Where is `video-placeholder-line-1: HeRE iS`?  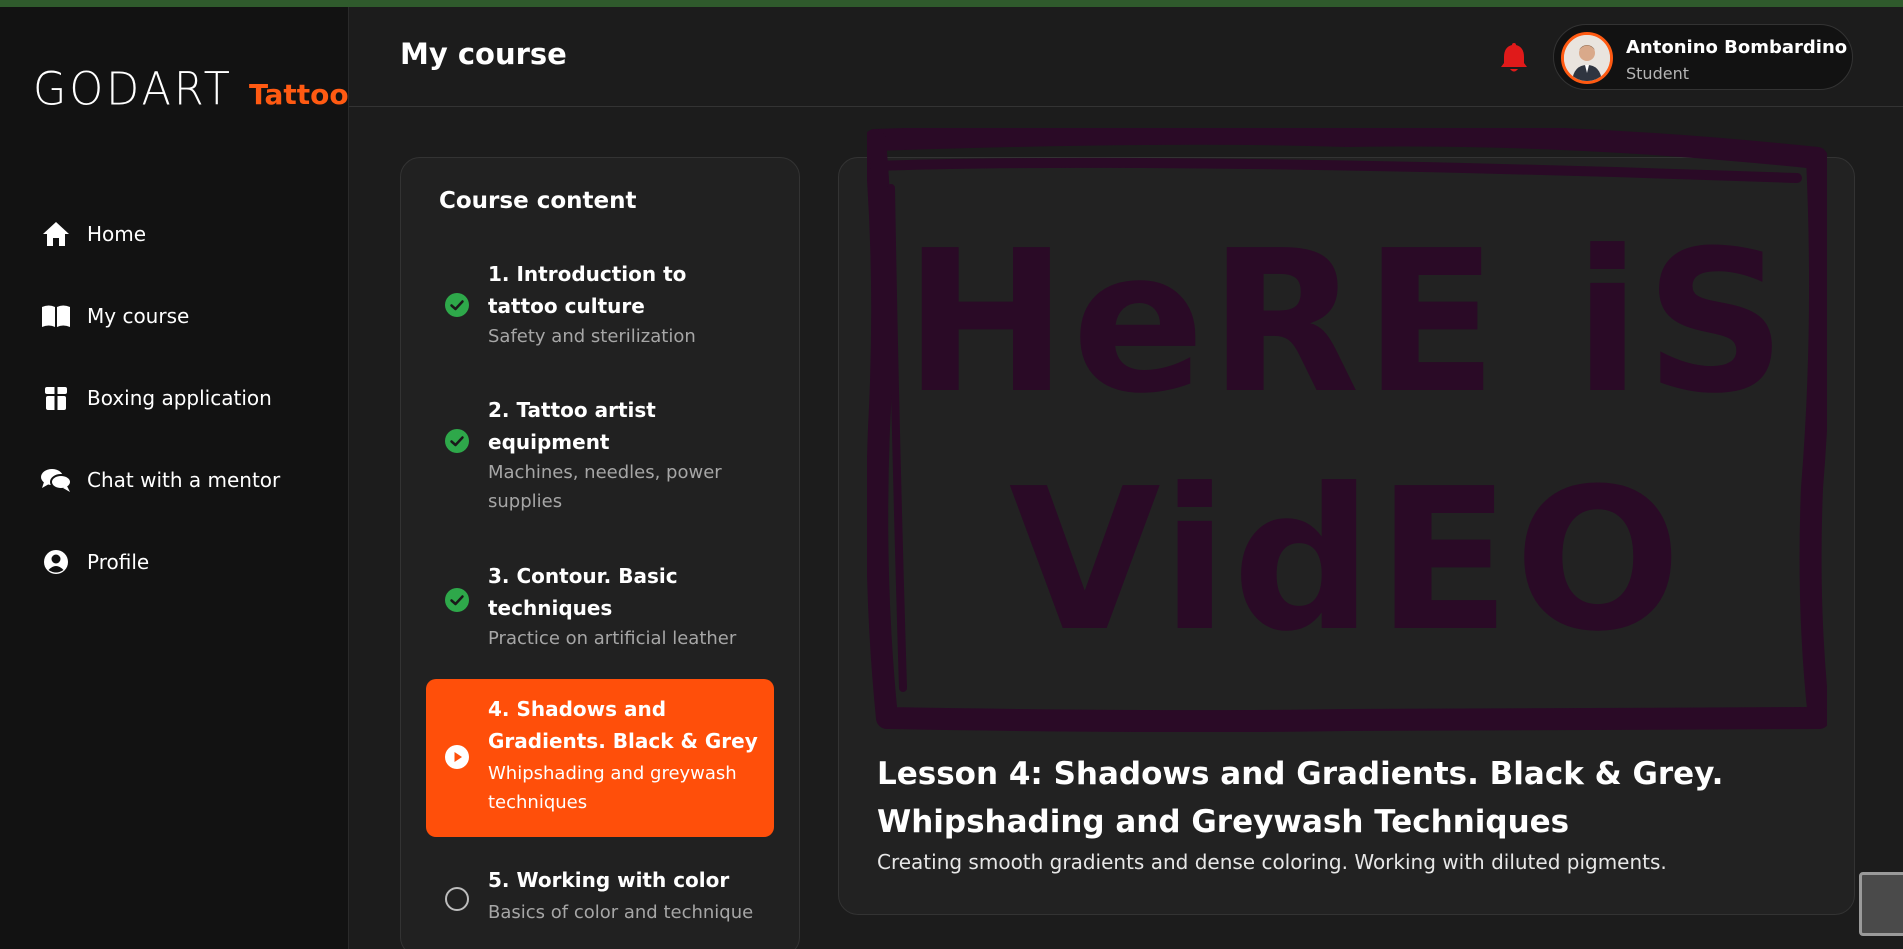 video-placeholder-line-1: HeRE iS is located at coordinates (1347, 323).